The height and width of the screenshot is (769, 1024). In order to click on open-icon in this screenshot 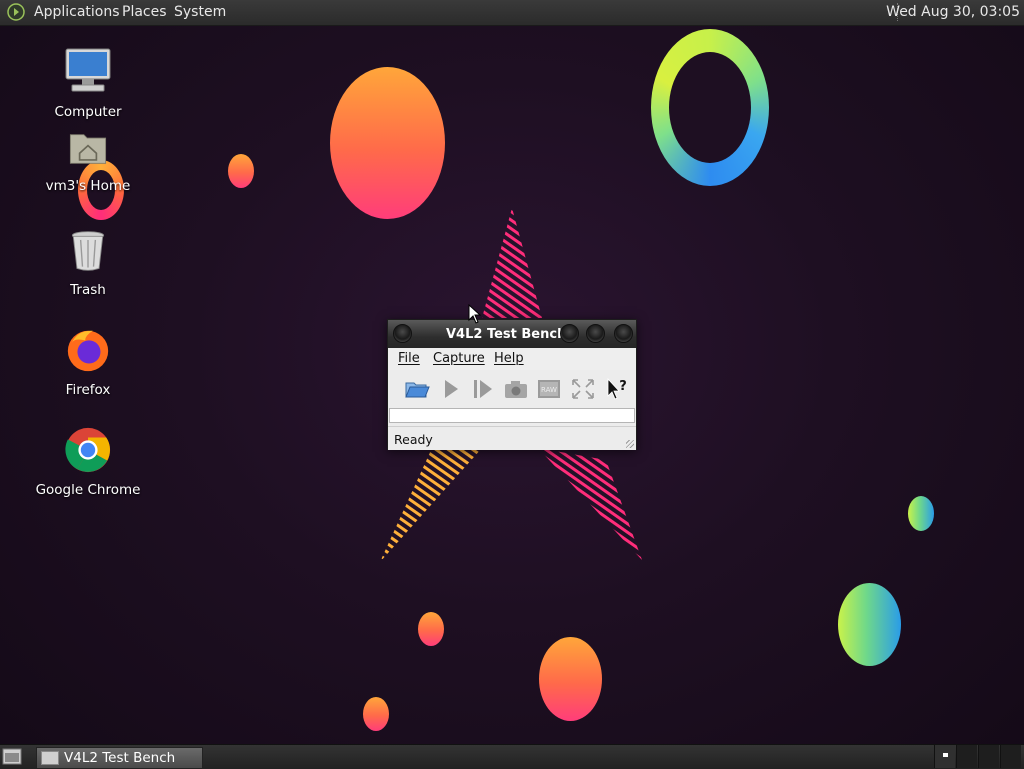, I will do `click(417, 389)`.